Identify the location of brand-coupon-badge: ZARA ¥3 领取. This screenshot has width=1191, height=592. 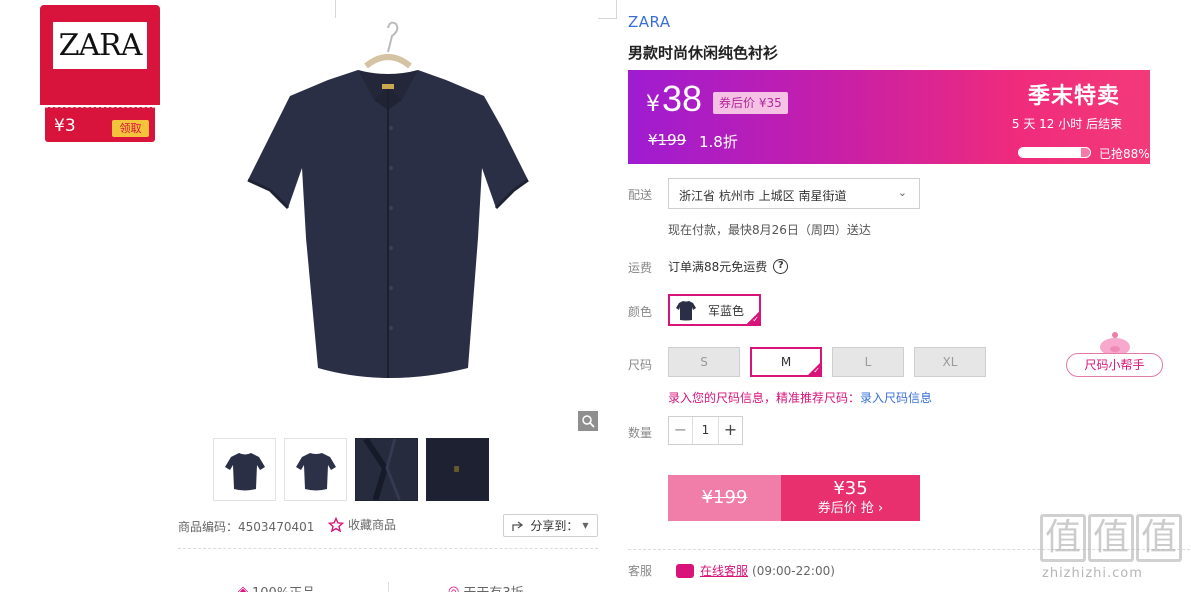
(100, 73).